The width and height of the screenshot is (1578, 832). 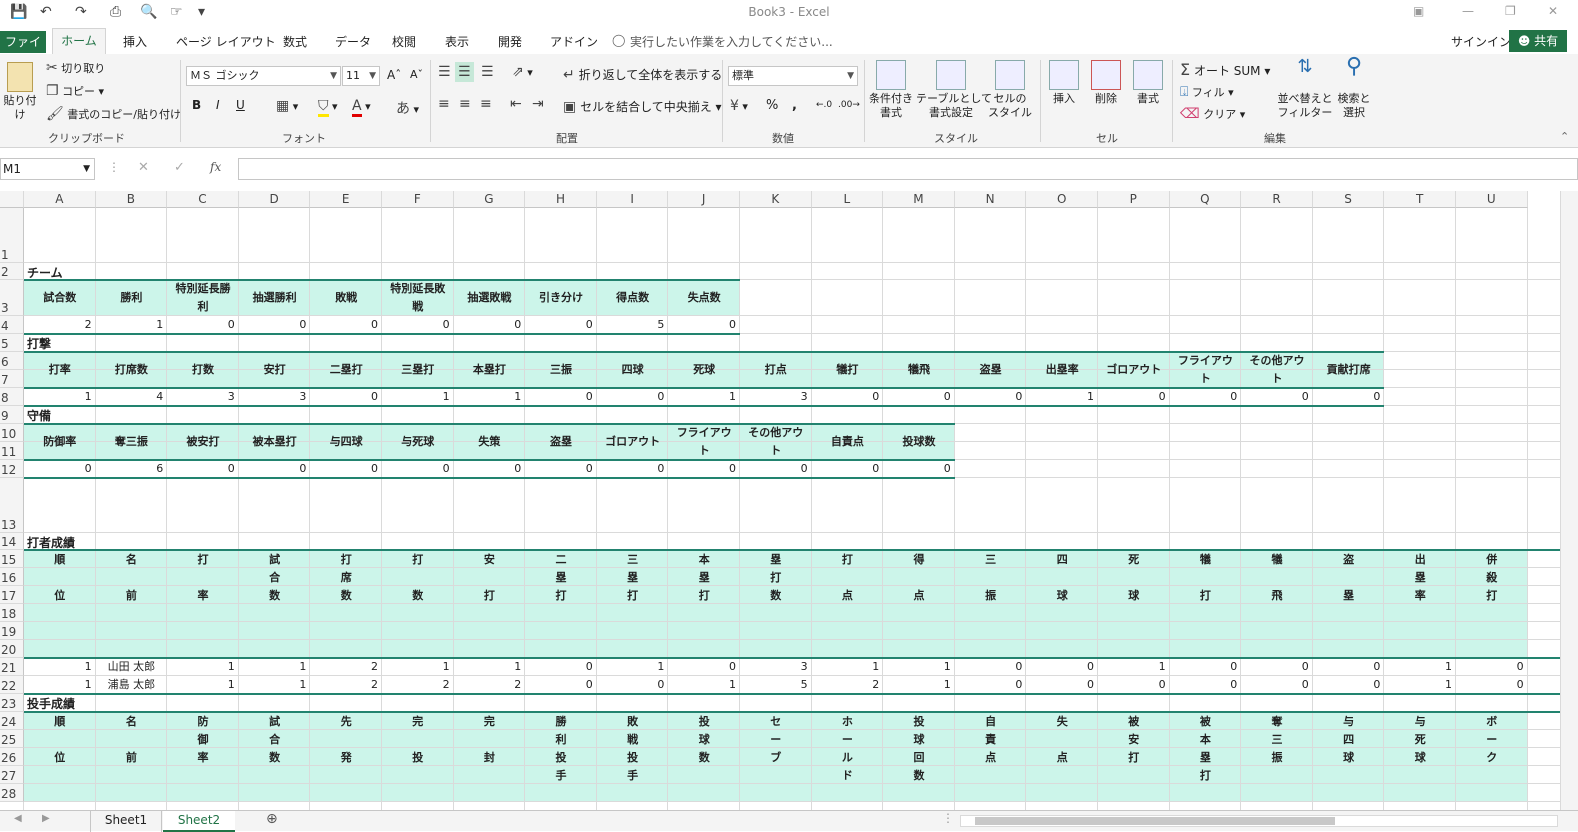 I want to click on team-value-cell: 1, so click(x=132, y=325).